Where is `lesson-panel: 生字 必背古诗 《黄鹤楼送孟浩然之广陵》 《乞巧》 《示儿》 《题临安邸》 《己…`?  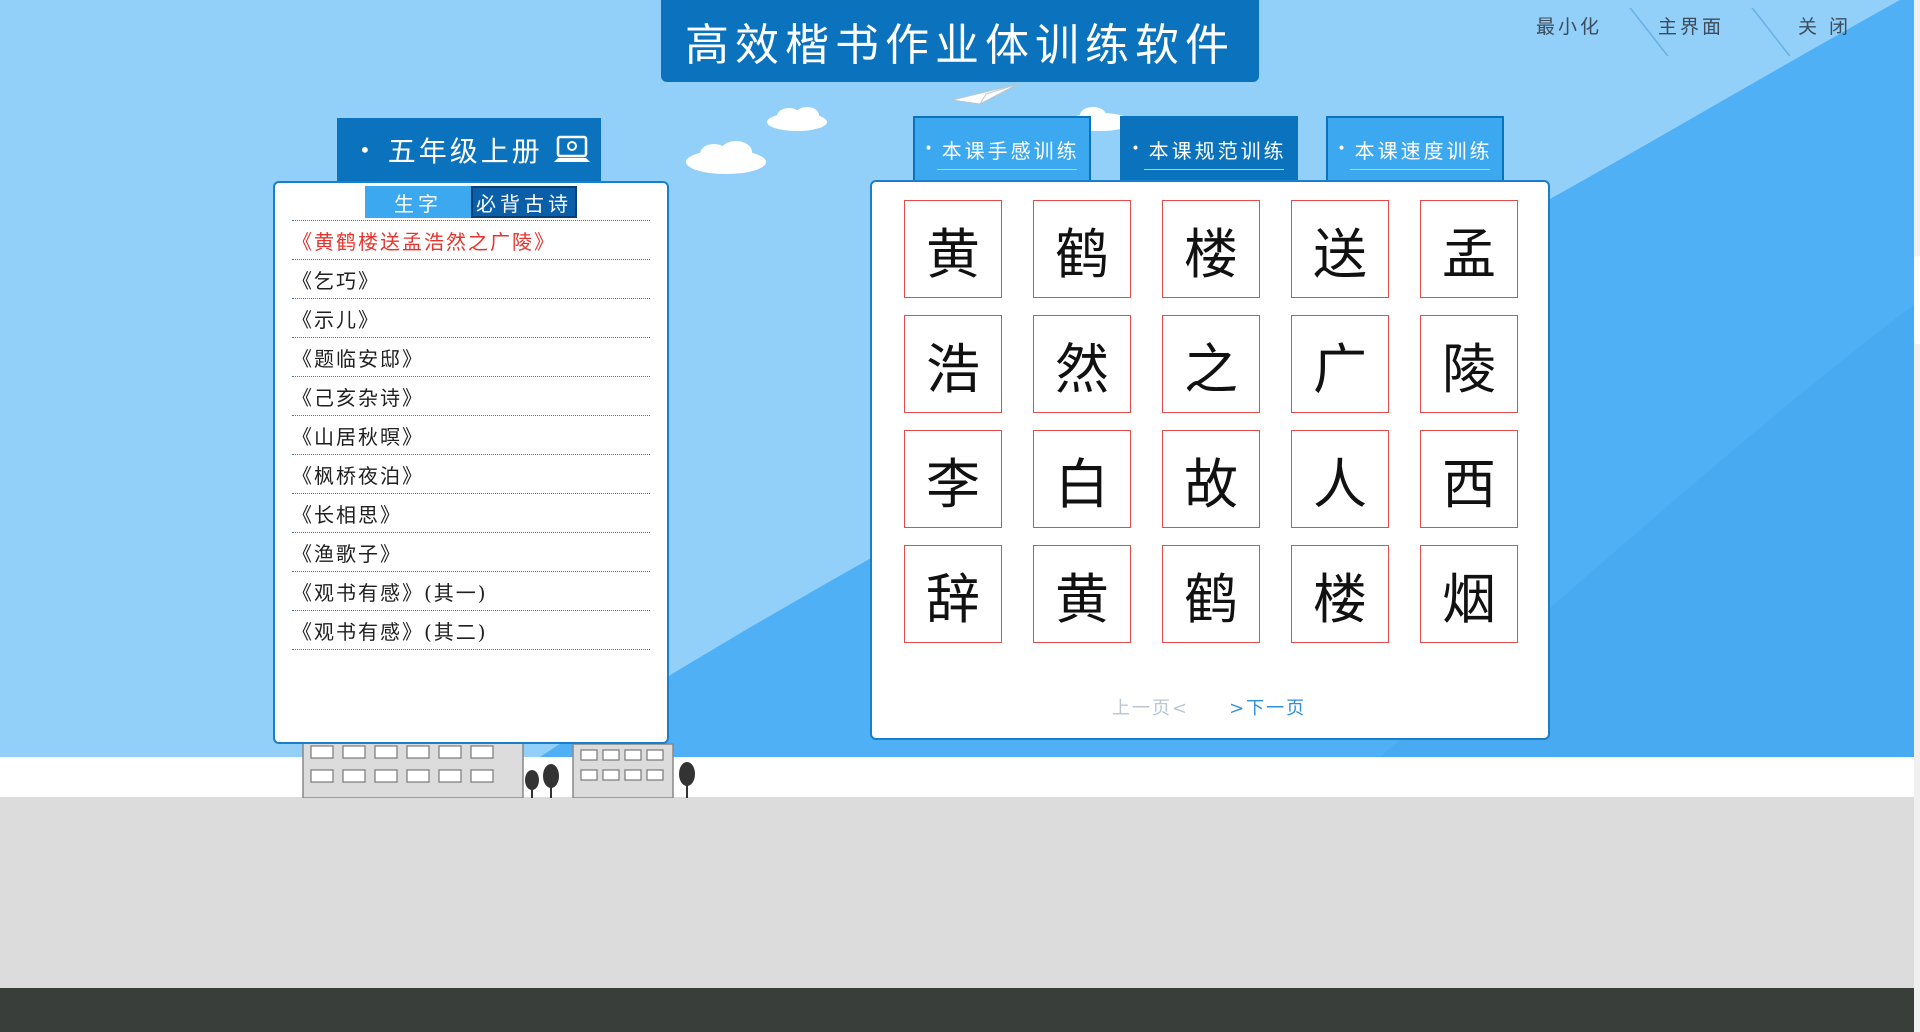
lesson-panel: 生字 必背古诗 《黄鹤楼送孟浩然之广陵》 《乞巧》 《示儿》 《题临安邸》 《己… is located at coordinates (471, 462).